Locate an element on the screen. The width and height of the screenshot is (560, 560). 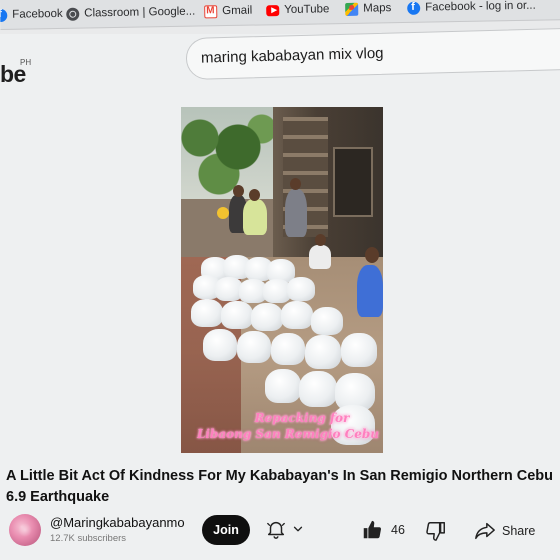
video-child-head is located at coordinates (320, 240).